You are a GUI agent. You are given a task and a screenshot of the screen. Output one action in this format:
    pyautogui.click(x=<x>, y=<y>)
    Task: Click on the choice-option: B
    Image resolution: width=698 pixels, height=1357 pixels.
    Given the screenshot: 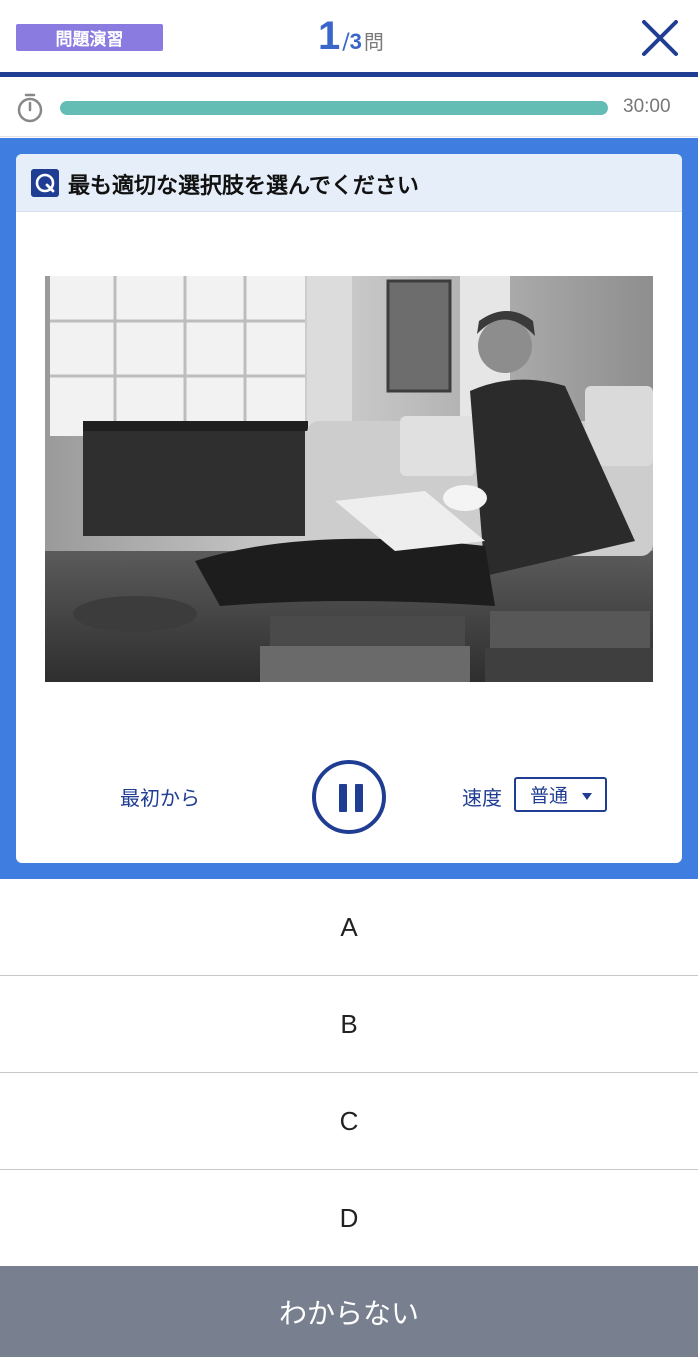 What is the action you would take?
    pyautogui.click(x=349, y=1024)
    